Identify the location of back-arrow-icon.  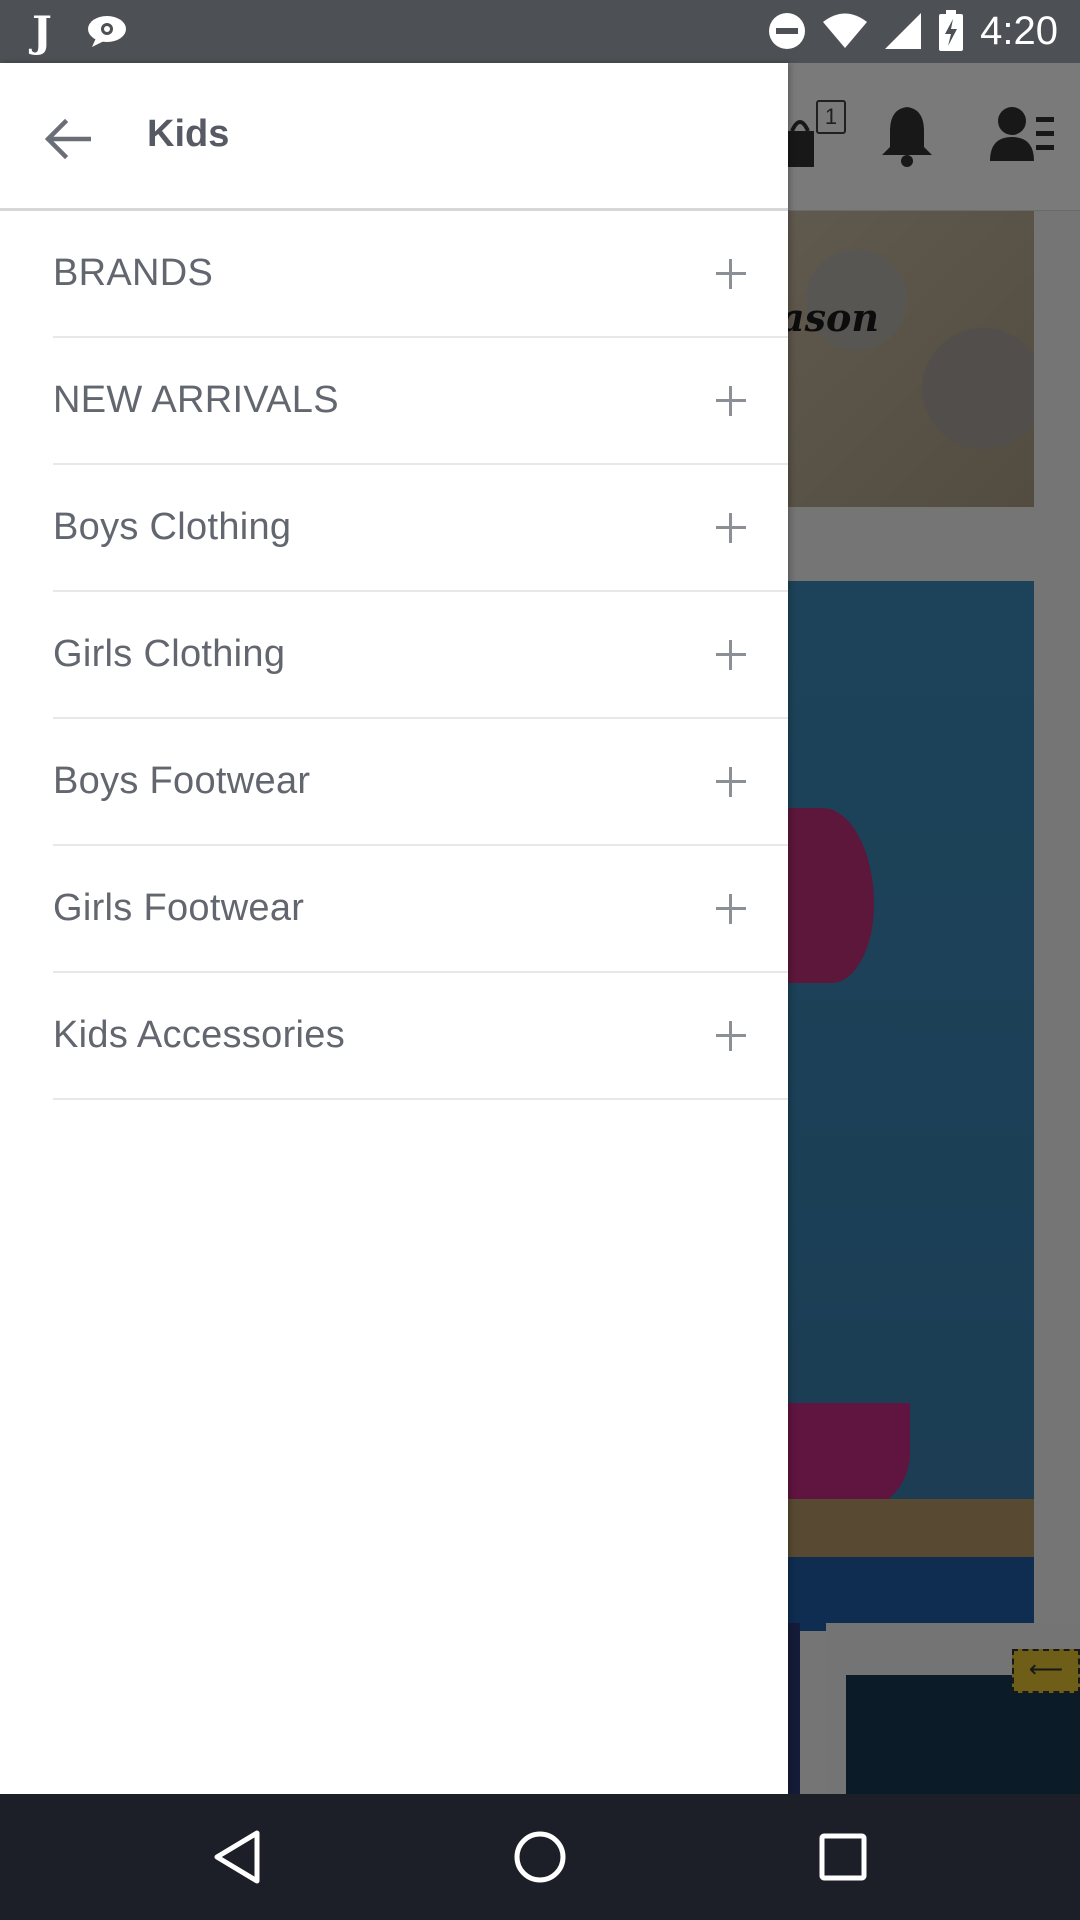
(68, 139).